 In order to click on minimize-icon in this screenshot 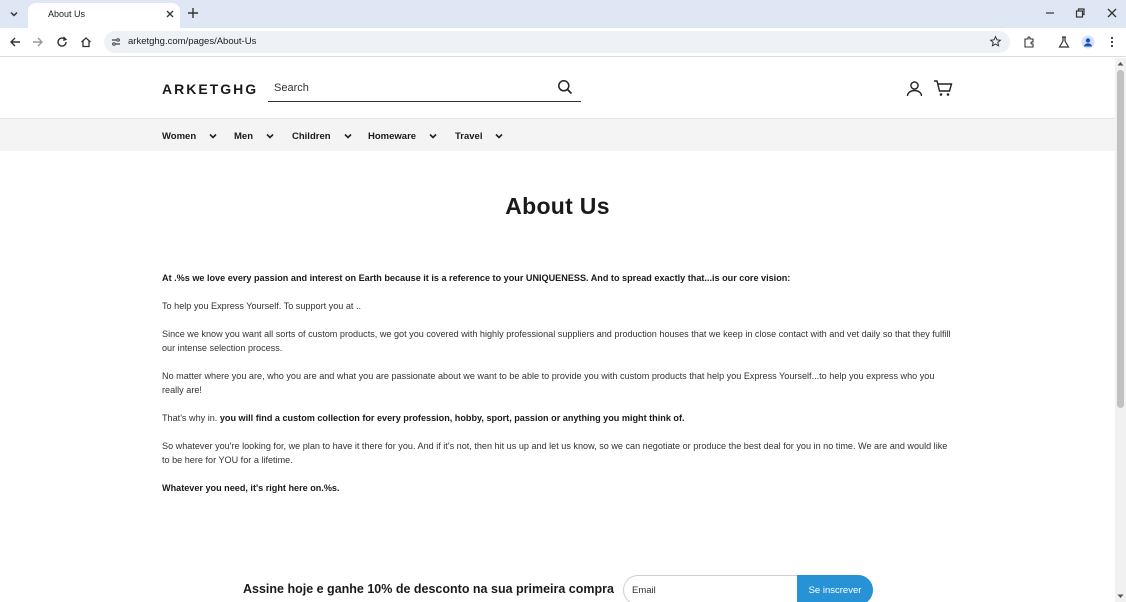, I will do `click(1050, 13)`.